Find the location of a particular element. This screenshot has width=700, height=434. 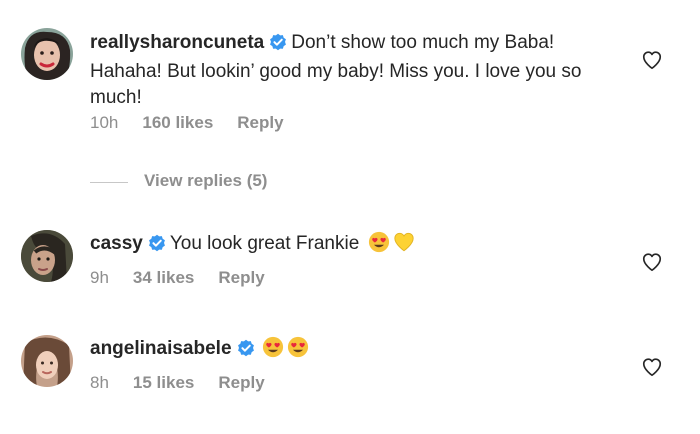

comment-time: 9h is located at coordinates (99, 277).